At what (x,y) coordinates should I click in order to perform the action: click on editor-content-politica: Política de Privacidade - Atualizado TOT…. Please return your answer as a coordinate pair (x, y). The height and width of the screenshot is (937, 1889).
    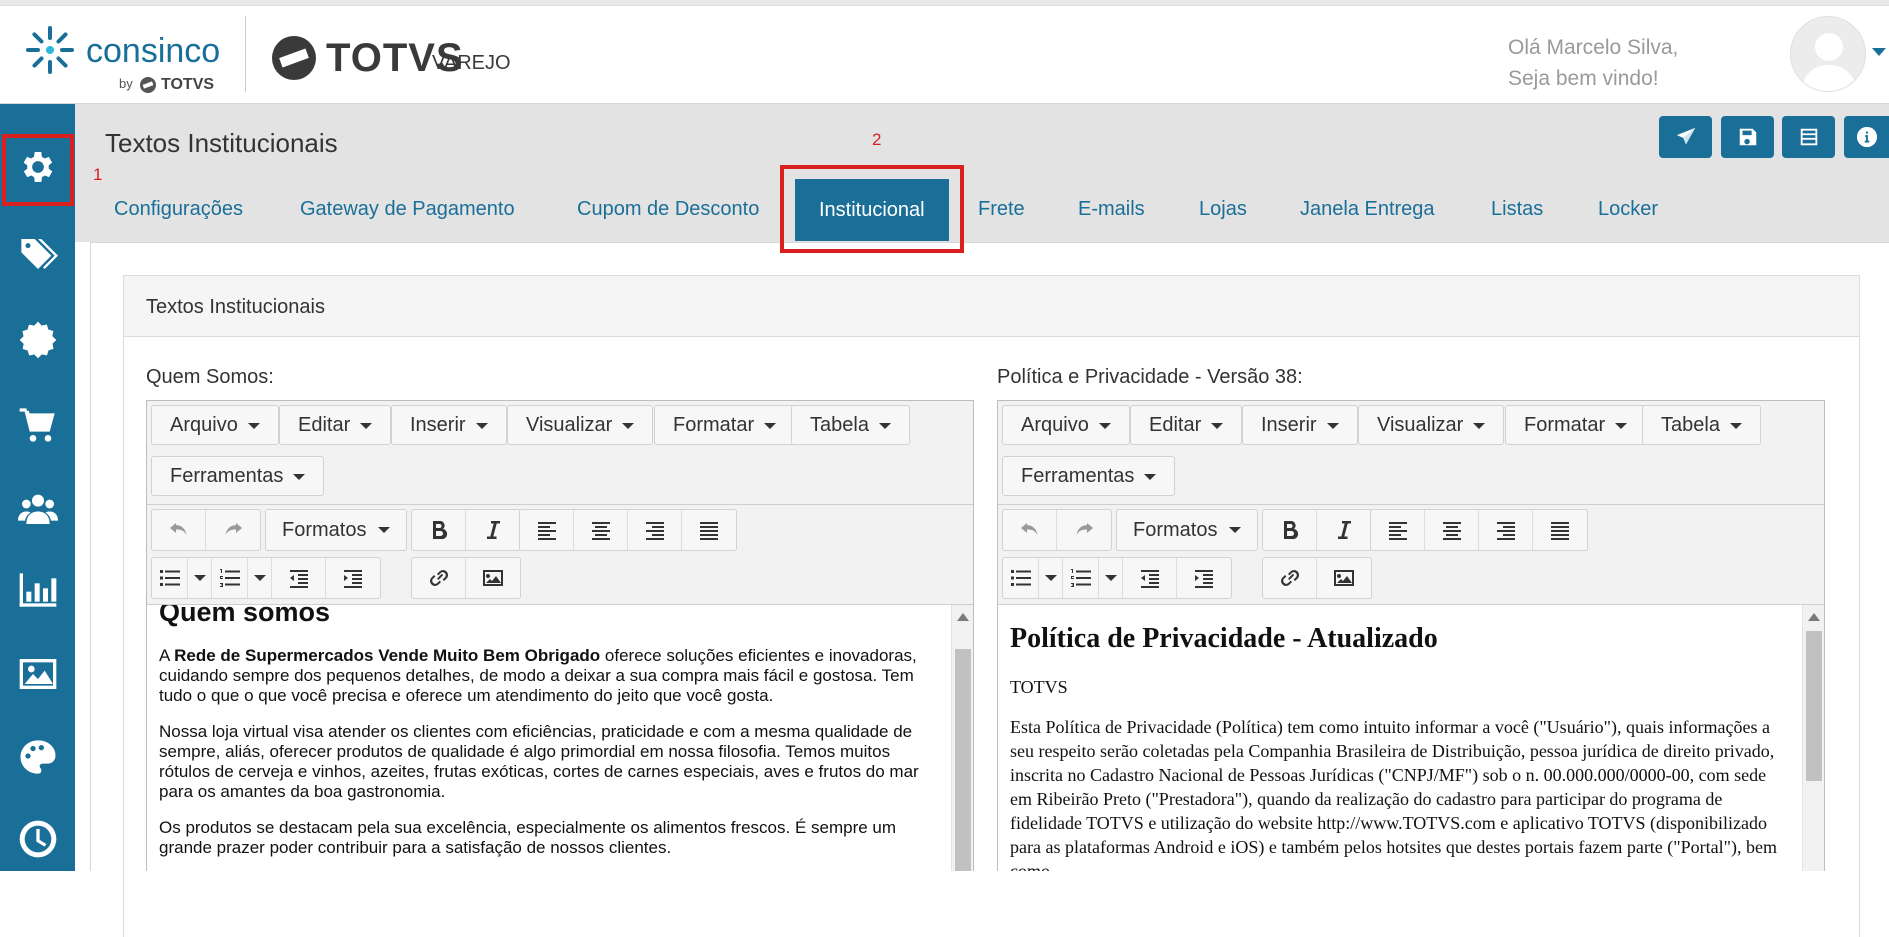
    Looking at the image, I should click on (1411, 738).